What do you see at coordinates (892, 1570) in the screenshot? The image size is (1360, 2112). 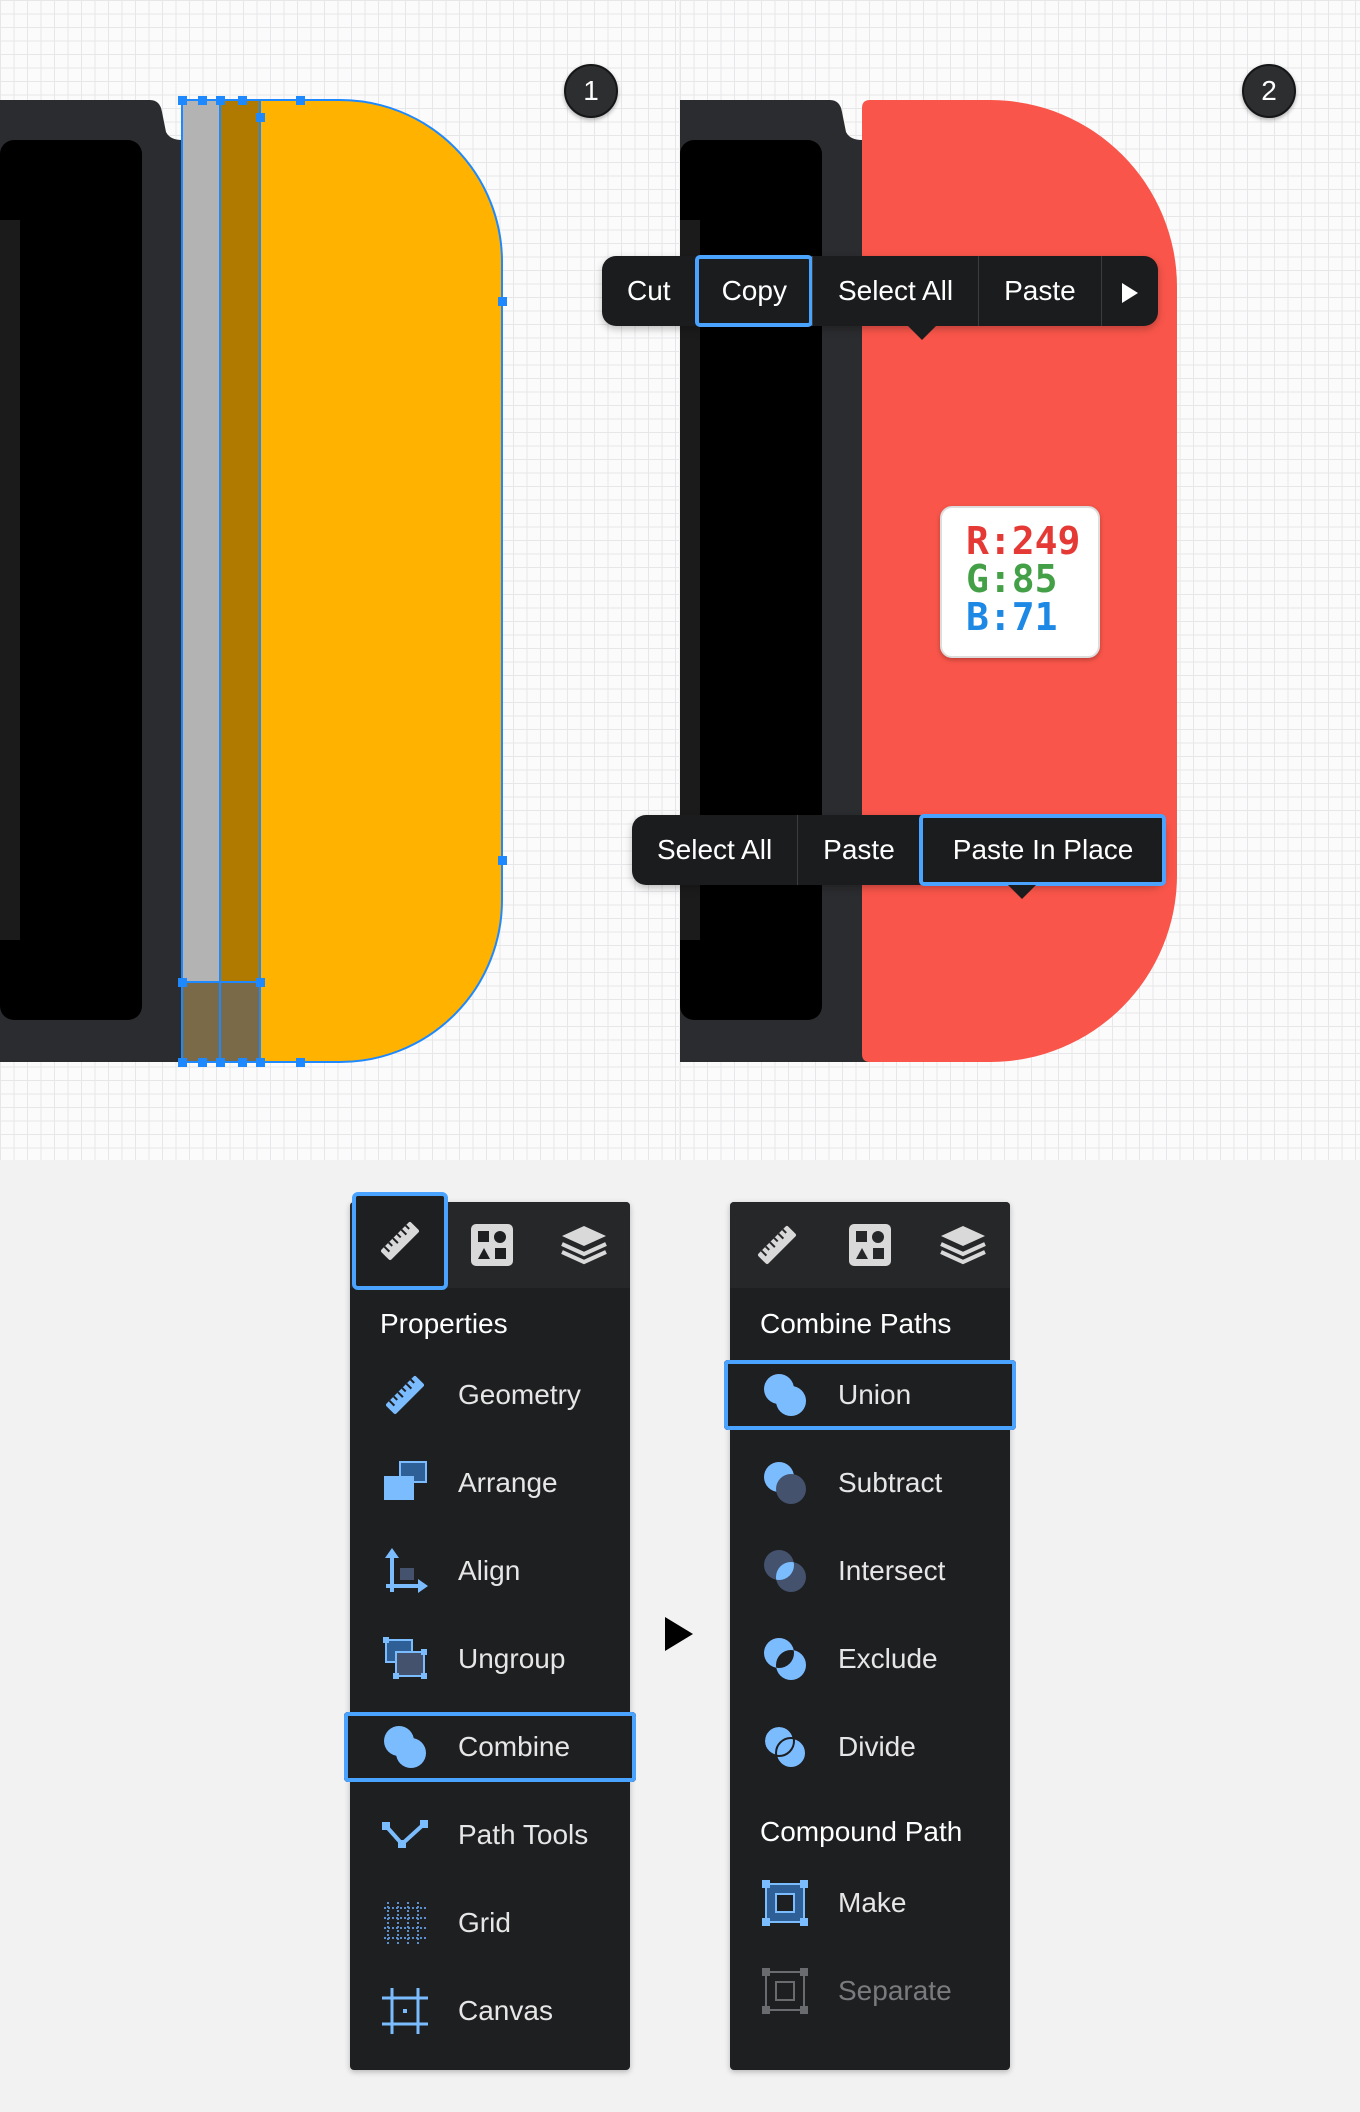 I see `menu-label: Intersect` at bounding box center [892, 1570].